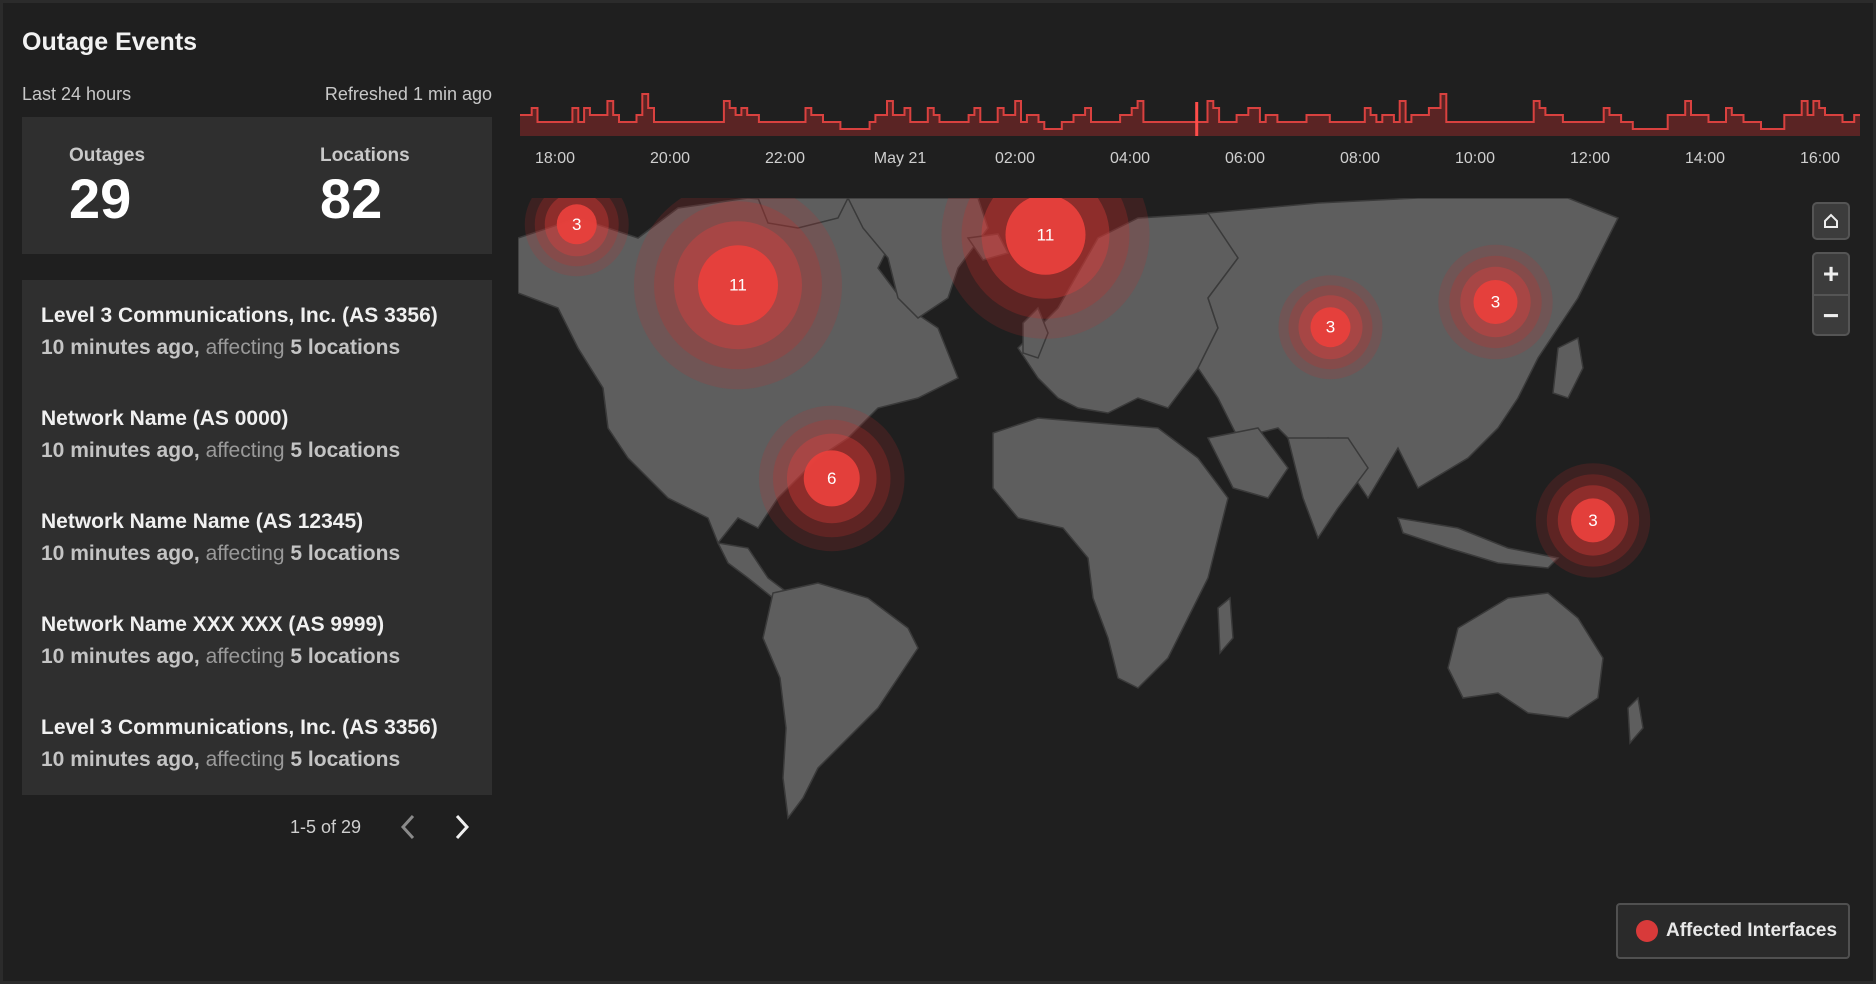 The height and width of the screenshot is (984, 1876). What do you see at coordinates (1190, 132) in the screenshot?
I see `outage-timeline-chart` at bounding box center [1190, 132].